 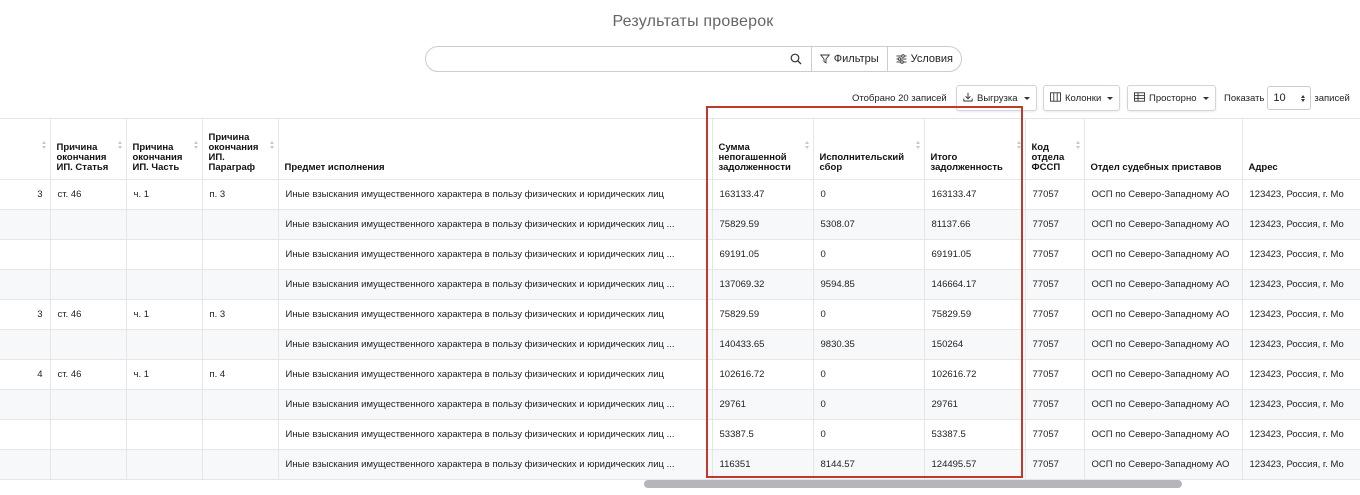 What do you see at coordinates (754, 157) in the screenshot?
I see `column-header-label: Сумма непогашенной задолженности` at bounding box center [754, 157].